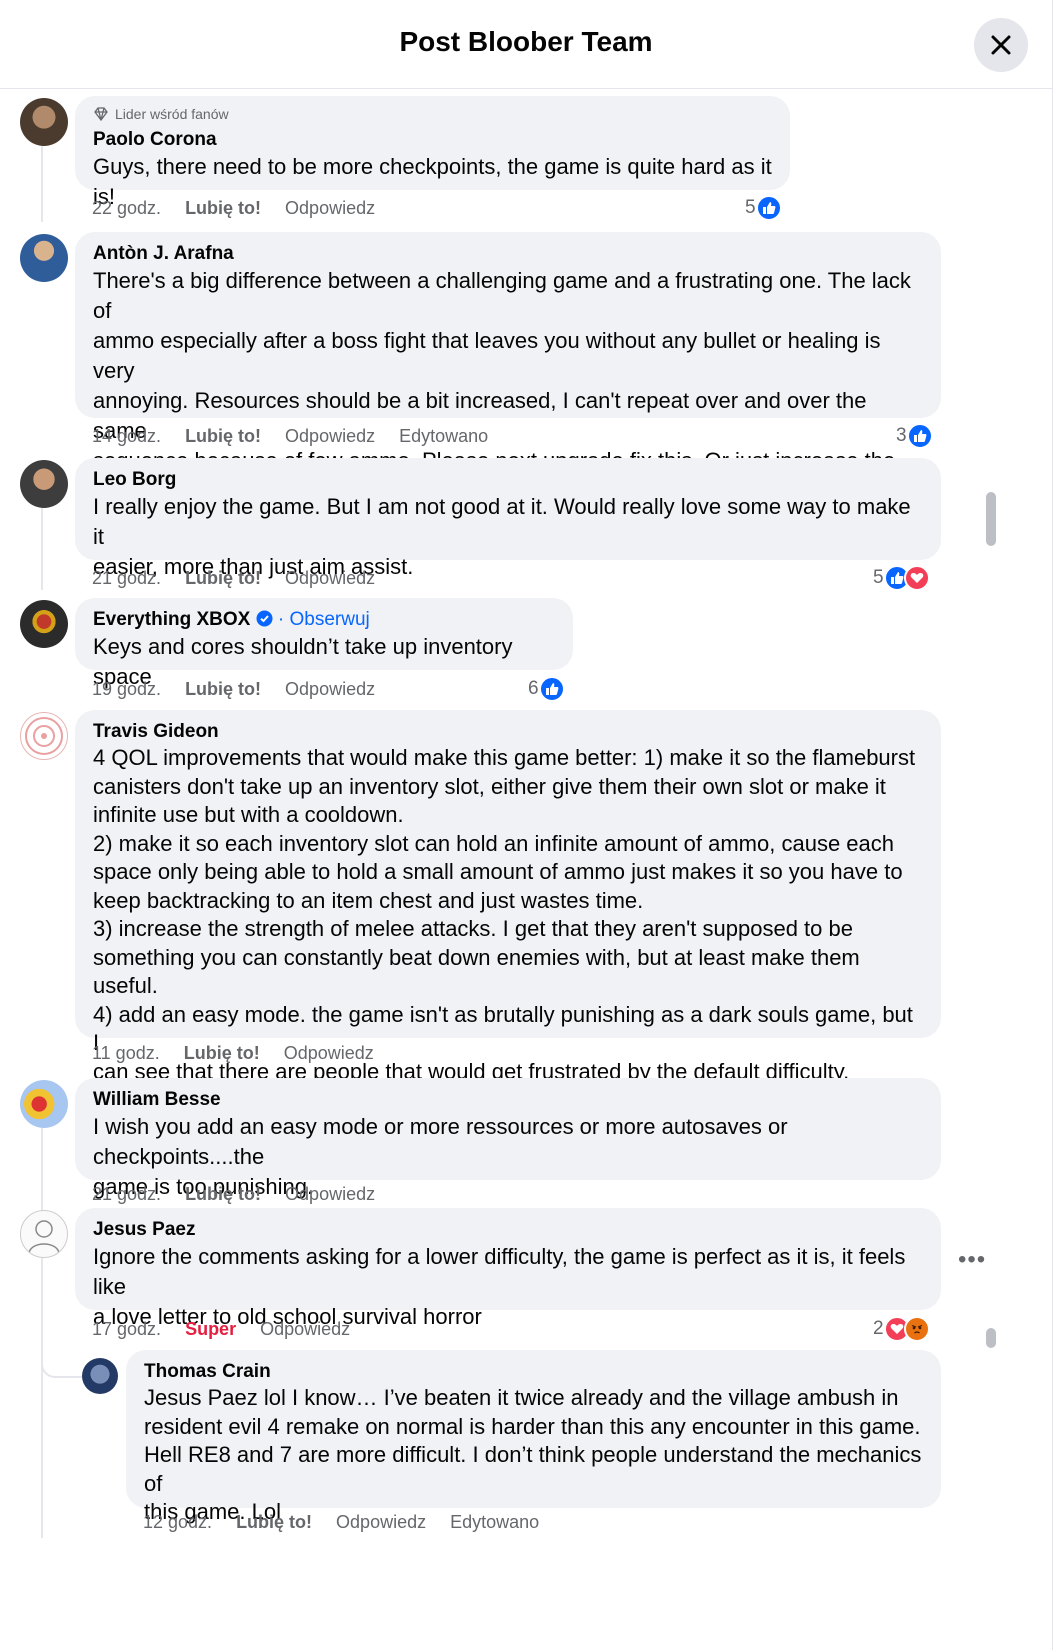 The image size is (1062, 1650). Describe the element at coordinates (901, 1329) in the screenshot. I see `reaction-summary: 2` at that location.